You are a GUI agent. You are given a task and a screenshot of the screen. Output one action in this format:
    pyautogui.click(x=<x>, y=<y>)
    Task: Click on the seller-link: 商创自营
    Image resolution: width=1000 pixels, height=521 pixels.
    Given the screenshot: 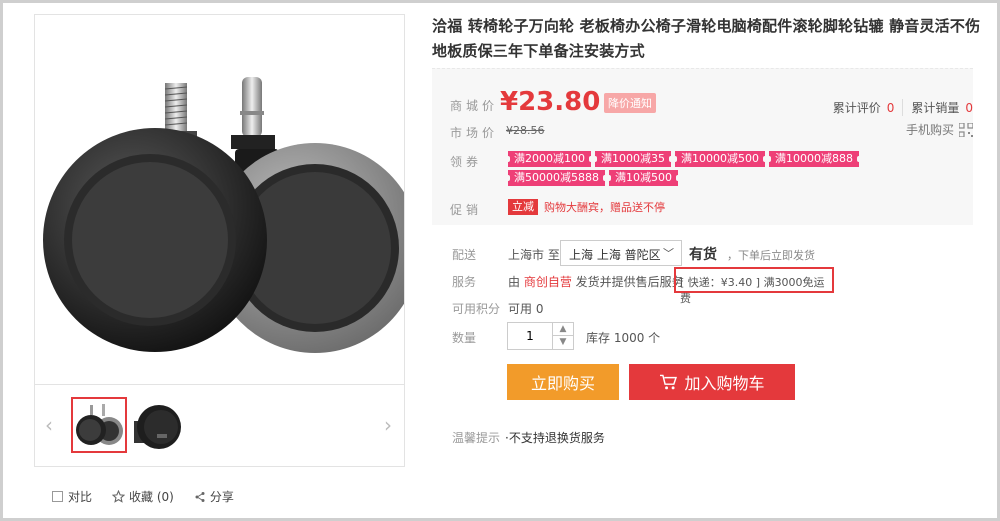 What is the action you would take?
    pyautogui.click(x=548, y=282)
    